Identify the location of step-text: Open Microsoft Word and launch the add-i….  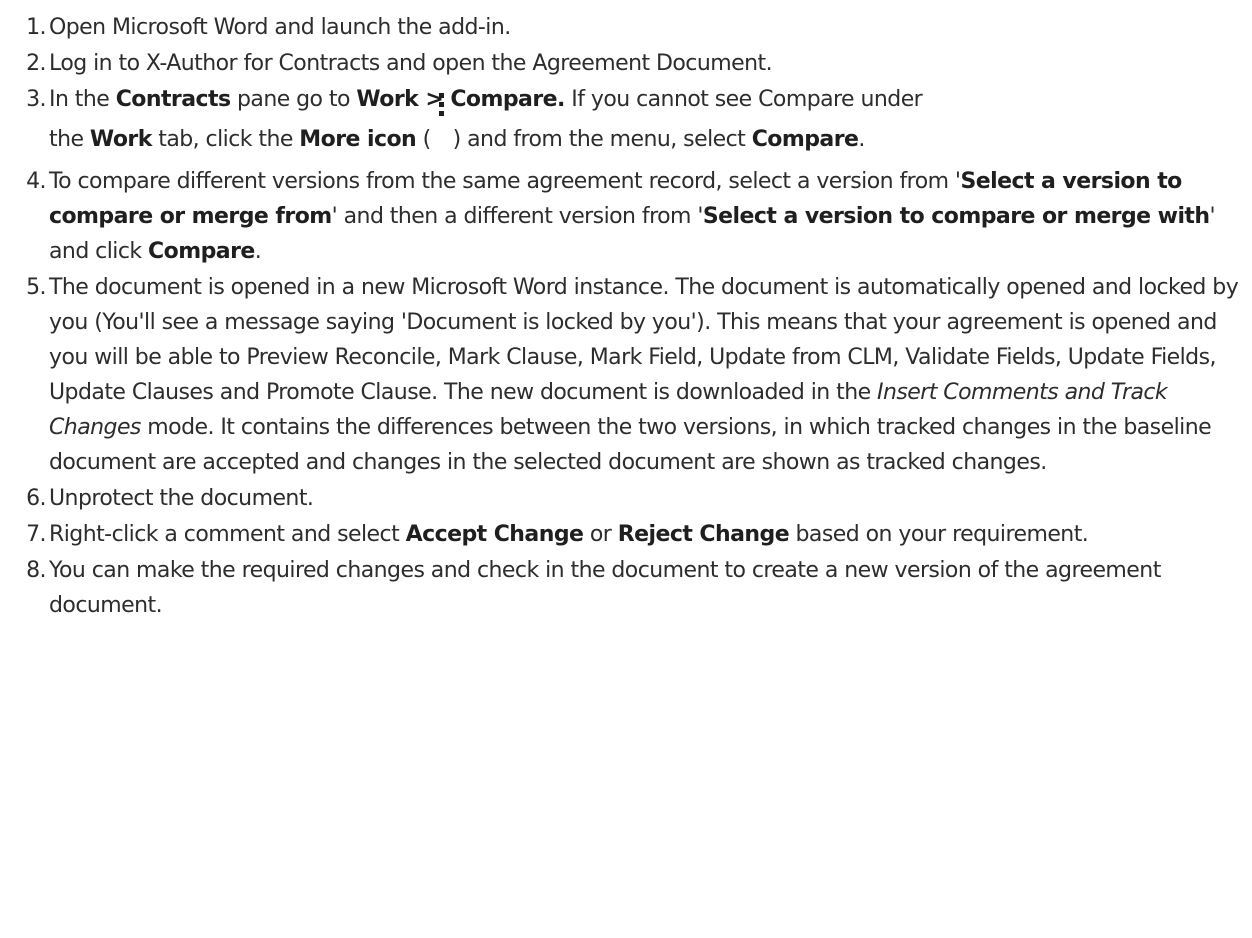
(280, 27).